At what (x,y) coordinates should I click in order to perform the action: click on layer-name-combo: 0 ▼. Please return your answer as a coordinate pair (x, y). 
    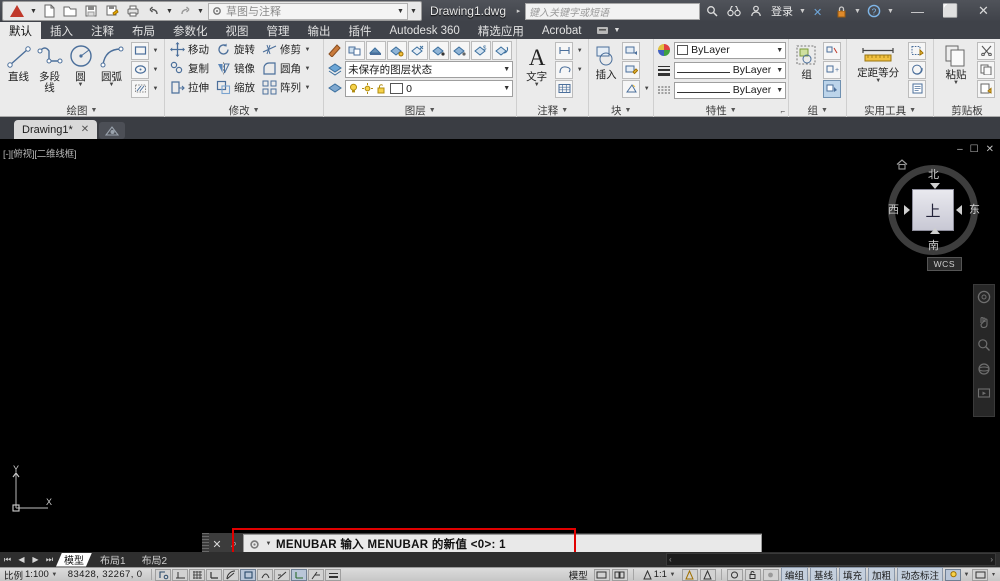
    Looking at the image, I should click on (429, 88).